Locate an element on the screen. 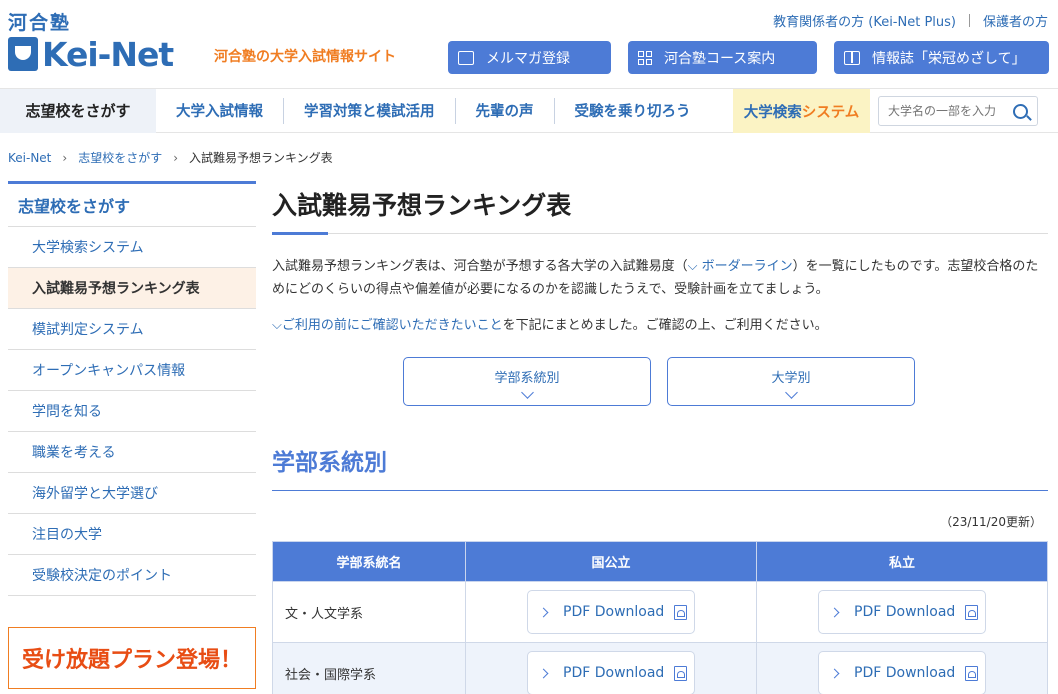 This screenshot has width=1058, height=694. mail-icon is located at coordinates (466, 57).